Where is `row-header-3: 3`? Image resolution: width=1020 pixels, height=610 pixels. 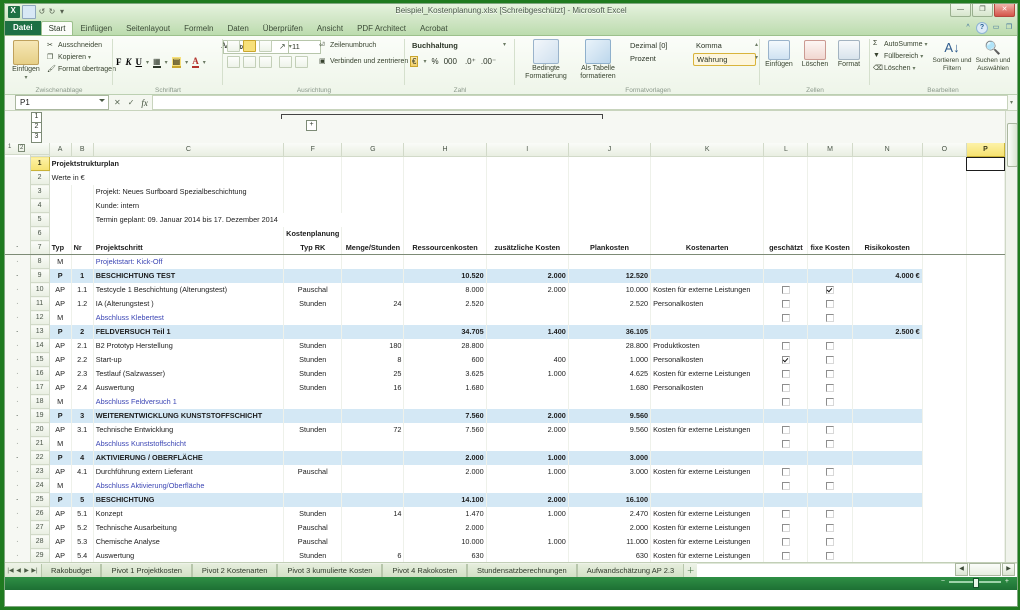 row-header-3: 3 is located at coordinates (39, 191).